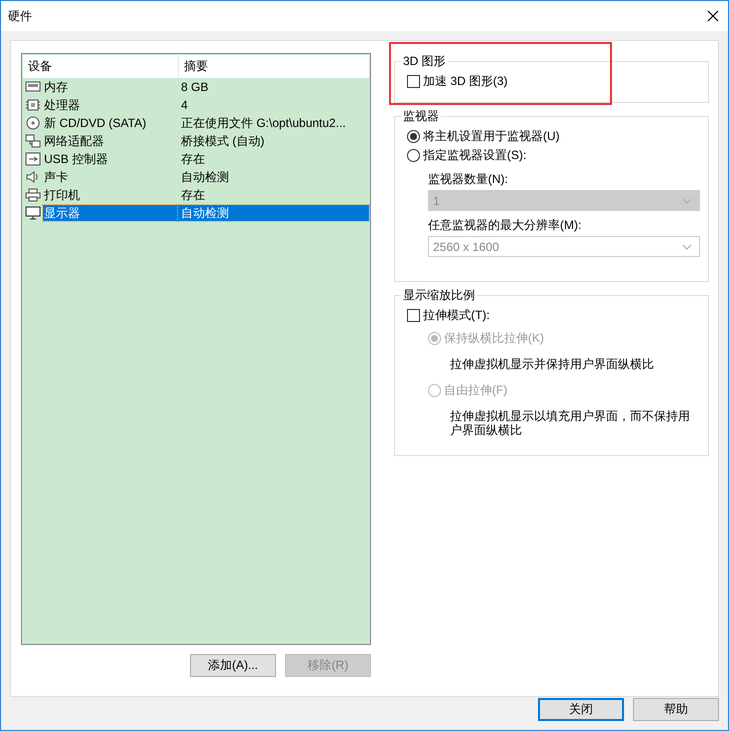 The height and width of the screenshot is (731, 729). What do you see at coordinates (465, 81) in the screenshot?
I see `accelerate-3d-label: 加速 3D 图形(3)` at bounding box center [465, 81].